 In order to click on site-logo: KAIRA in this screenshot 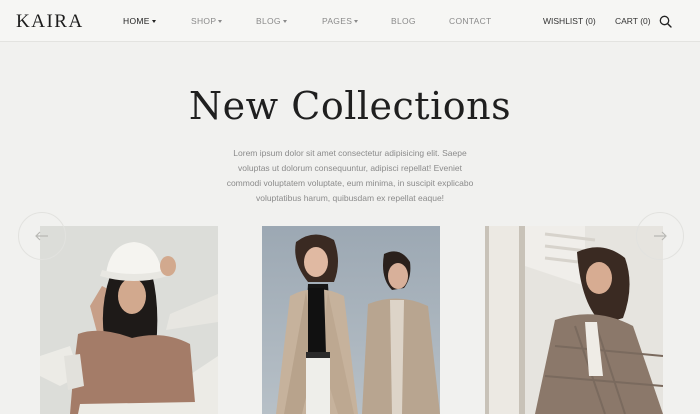, I will do `click(50, 22)`.